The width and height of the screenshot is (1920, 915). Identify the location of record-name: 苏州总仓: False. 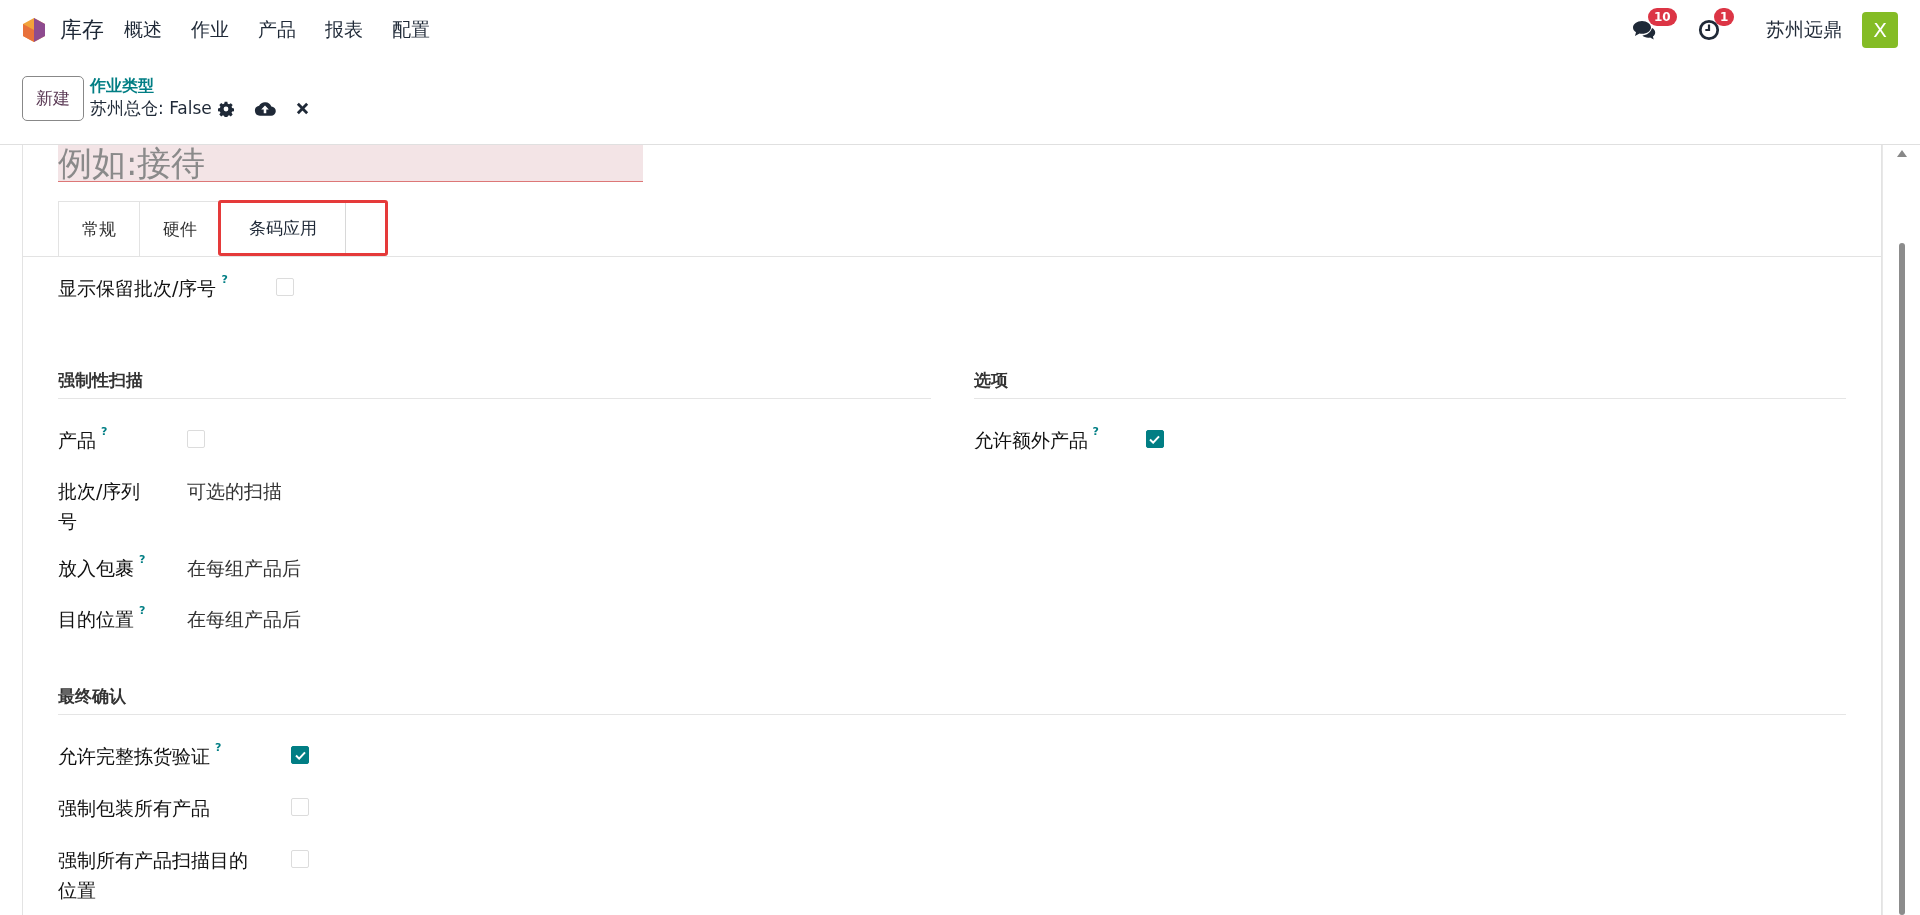
(151, 108).